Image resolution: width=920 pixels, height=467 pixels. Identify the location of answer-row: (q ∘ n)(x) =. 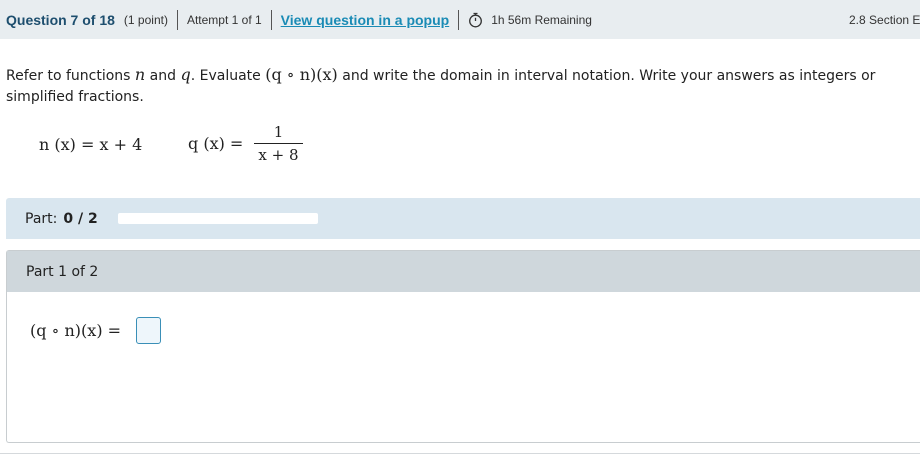
(96, 330).